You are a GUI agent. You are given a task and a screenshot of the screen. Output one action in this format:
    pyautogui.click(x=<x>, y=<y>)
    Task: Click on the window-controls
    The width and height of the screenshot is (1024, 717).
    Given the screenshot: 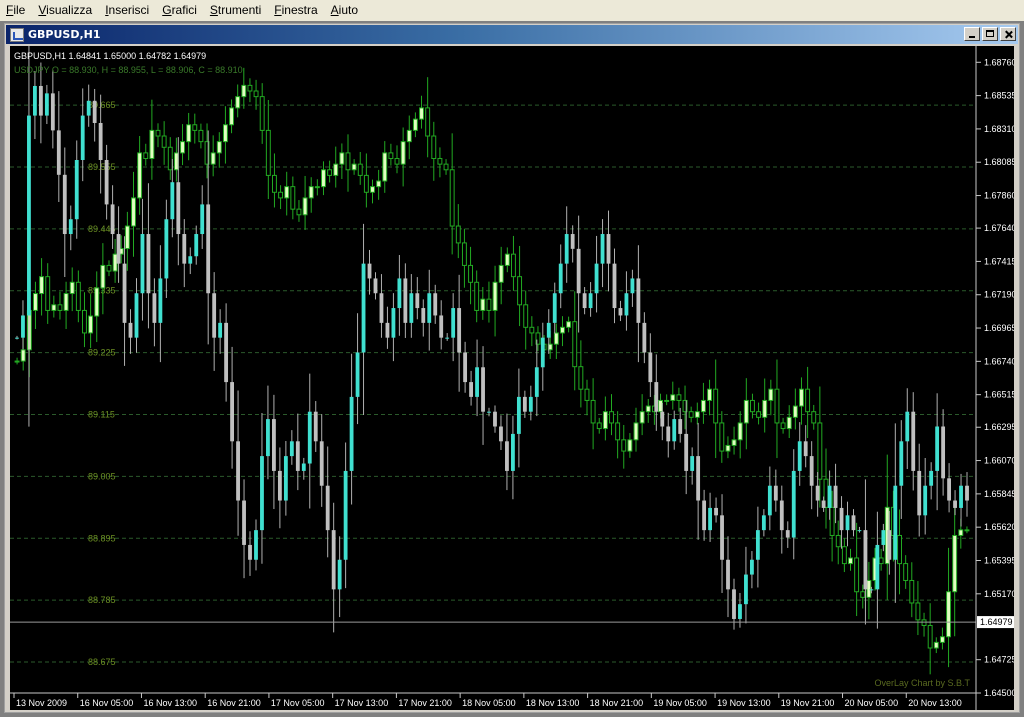 What is the action you would take?
    pyautogui.click(x=989, y=34)
    